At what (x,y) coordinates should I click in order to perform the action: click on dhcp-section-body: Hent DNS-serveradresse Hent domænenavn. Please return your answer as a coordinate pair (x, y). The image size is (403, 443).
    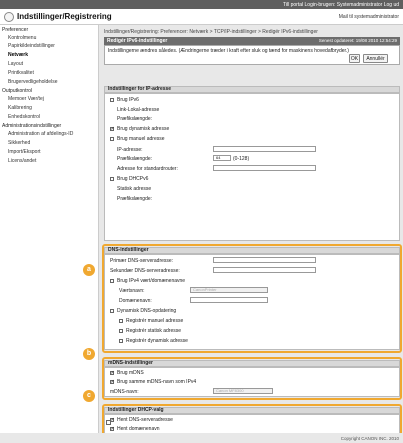
    Looking at the image, I should click on (252, 424).